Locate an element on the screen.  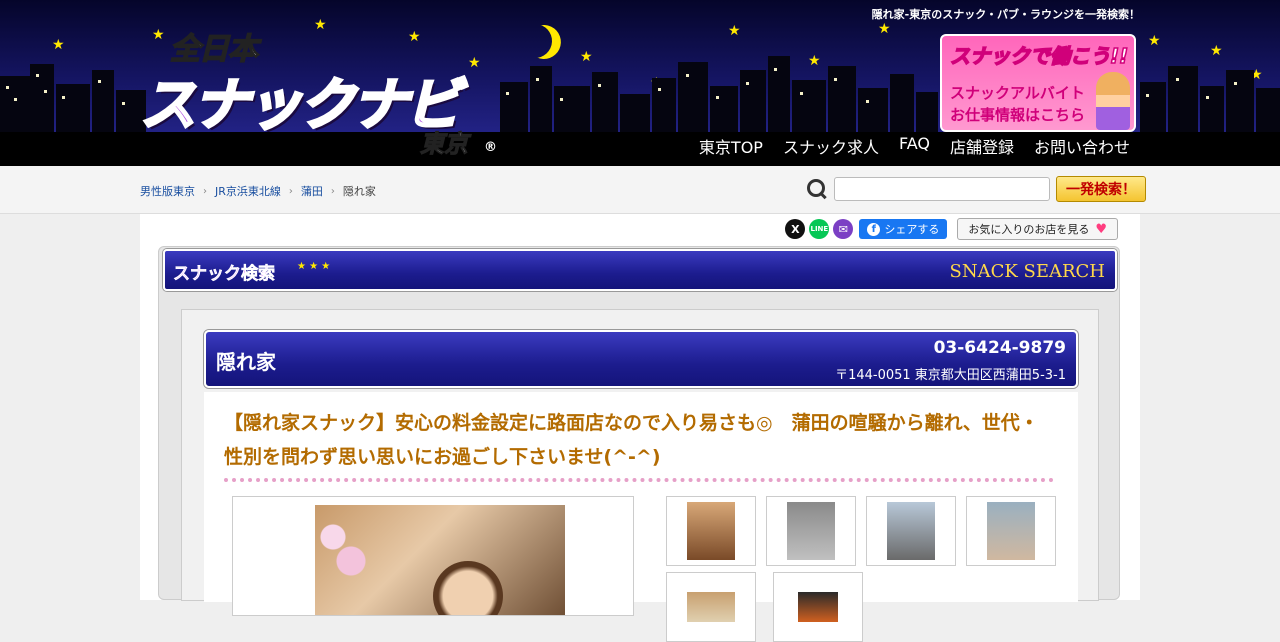
photo-tv-thumb is located at coordinates (818, 607).